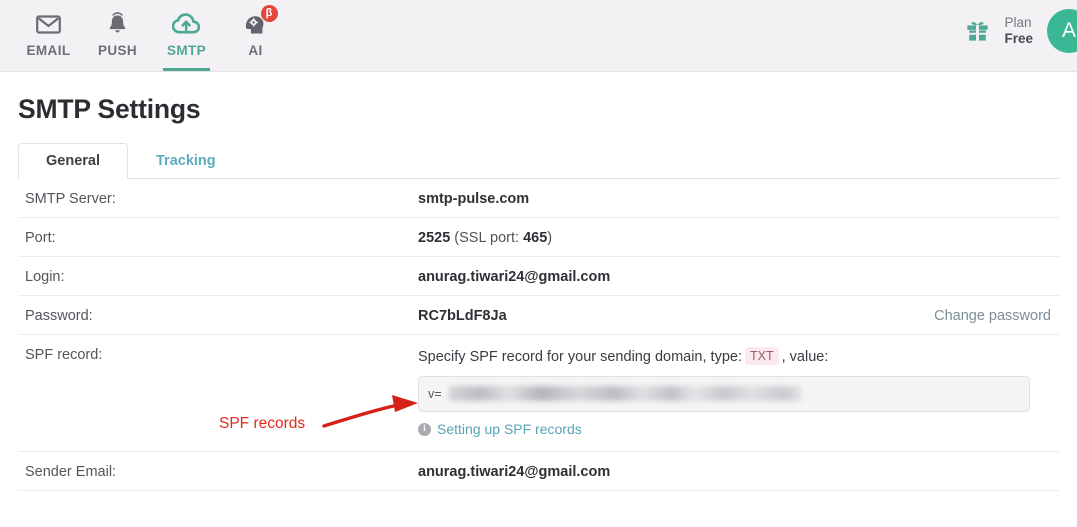 This screenshot has width=1077, height=527. I want to click on nav-item-ai-label: AI, so click(255, 50).